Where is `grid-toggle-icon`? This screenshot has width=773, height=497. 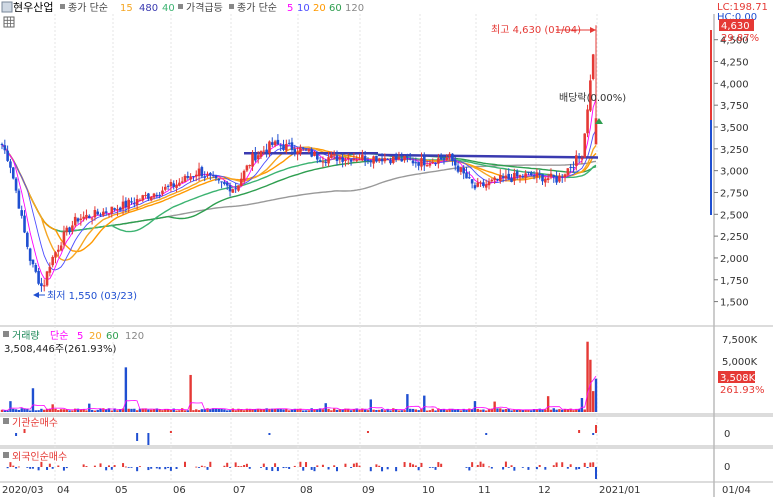 grid-toggle-icon is located at coordinates (9, 22).